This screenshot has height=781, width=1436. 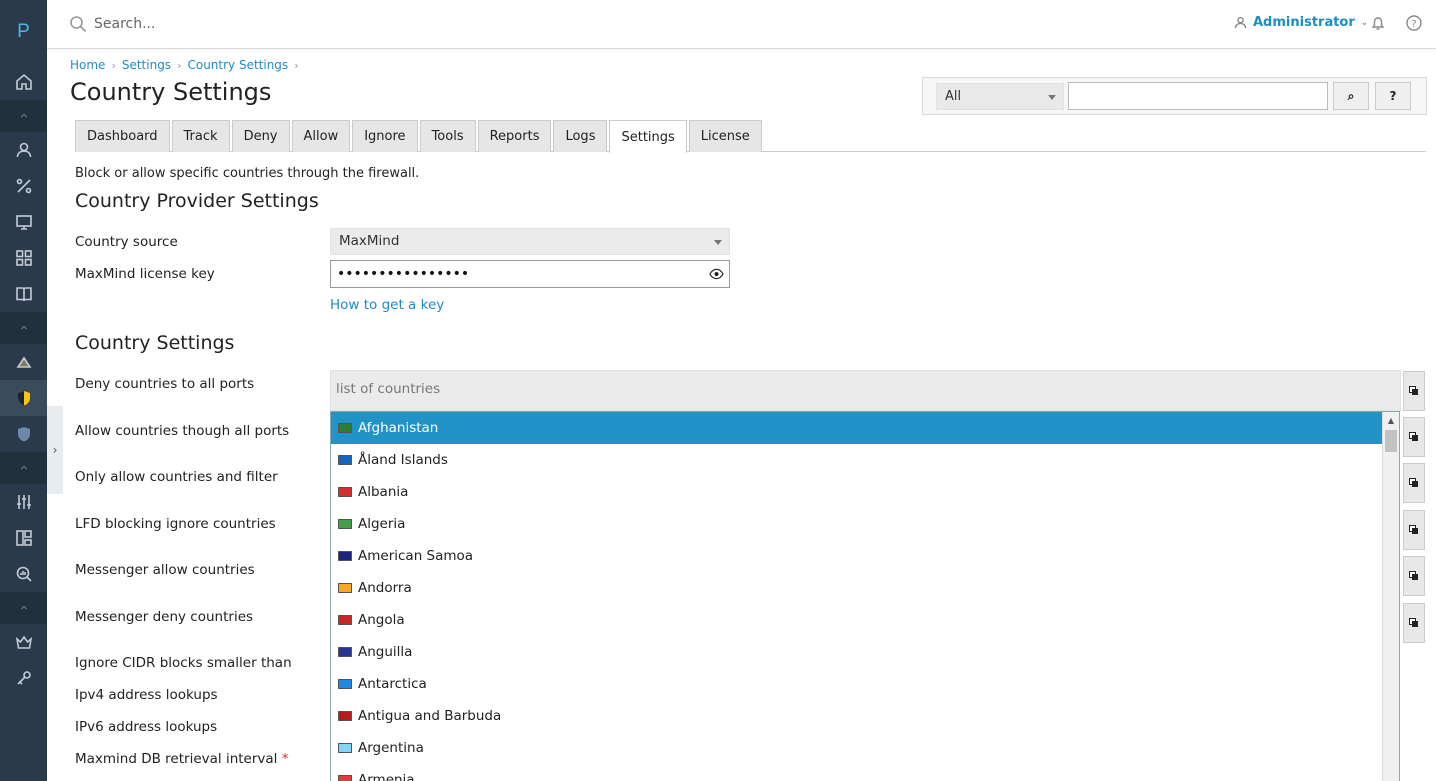 I want to click on eye-icon, so click(x=716, y=274).